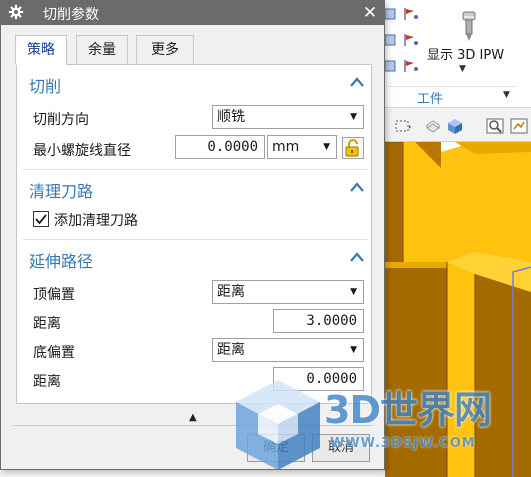 This screenshot has width=531, height=477. What do you see at coordinates (96, 220) in the screenshot?
I see `add-cleanup-label: 添加清理刀路` at bounding box center [96, 220].